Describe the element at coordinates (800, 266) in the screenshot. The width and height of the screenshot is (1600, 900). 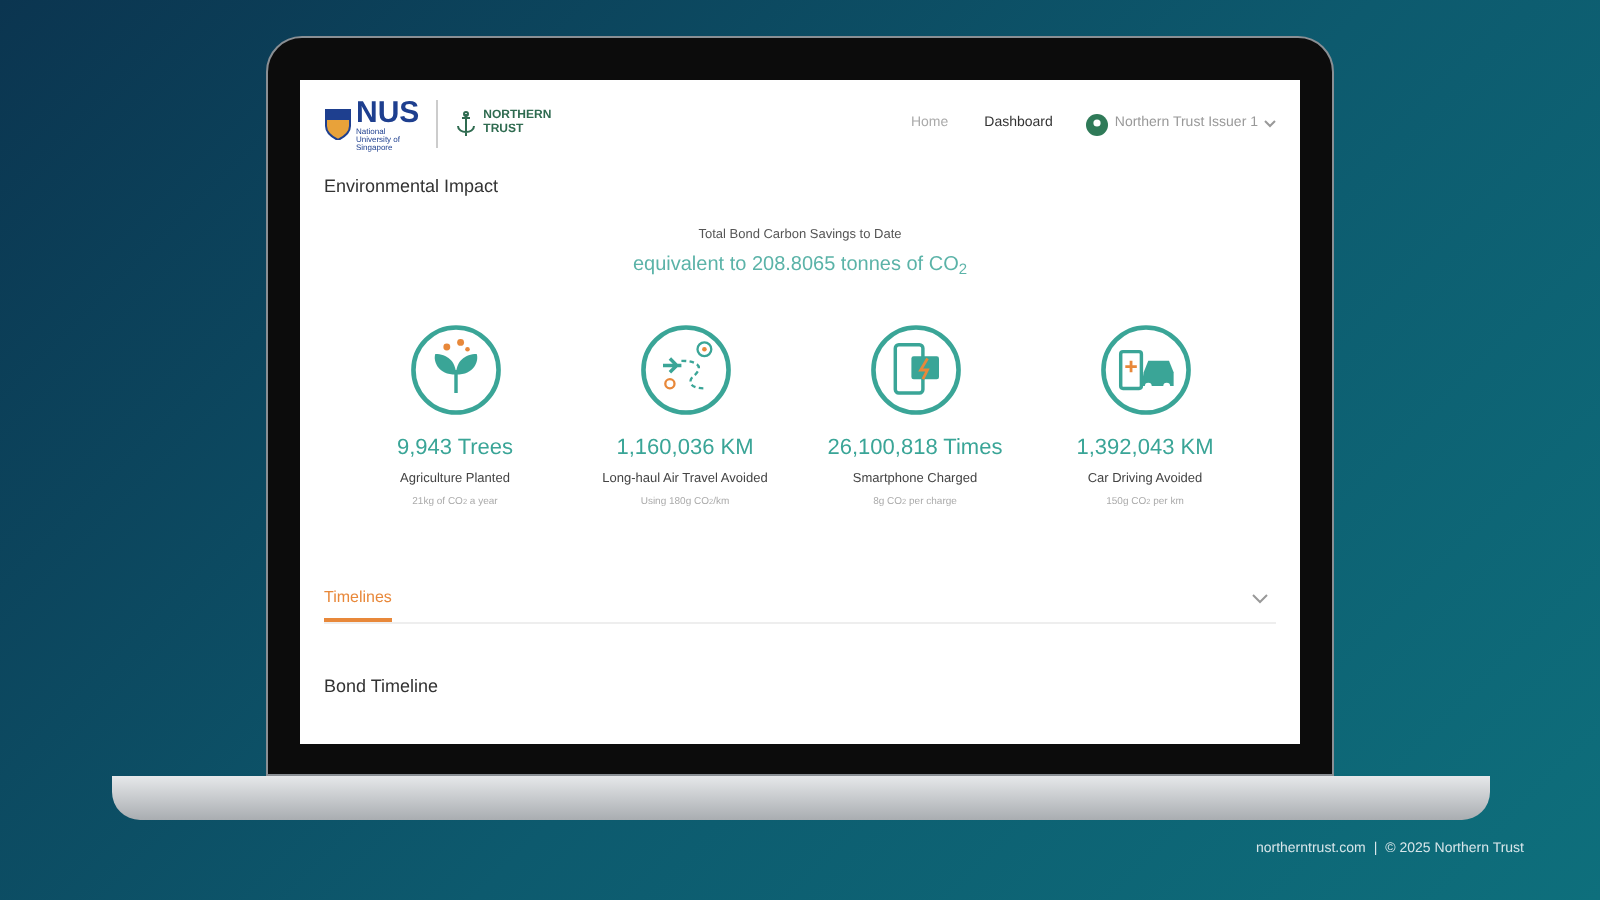
I see `summary-value: equivalent to 208.8065 tonnes of CO$_{2}$` at that location.